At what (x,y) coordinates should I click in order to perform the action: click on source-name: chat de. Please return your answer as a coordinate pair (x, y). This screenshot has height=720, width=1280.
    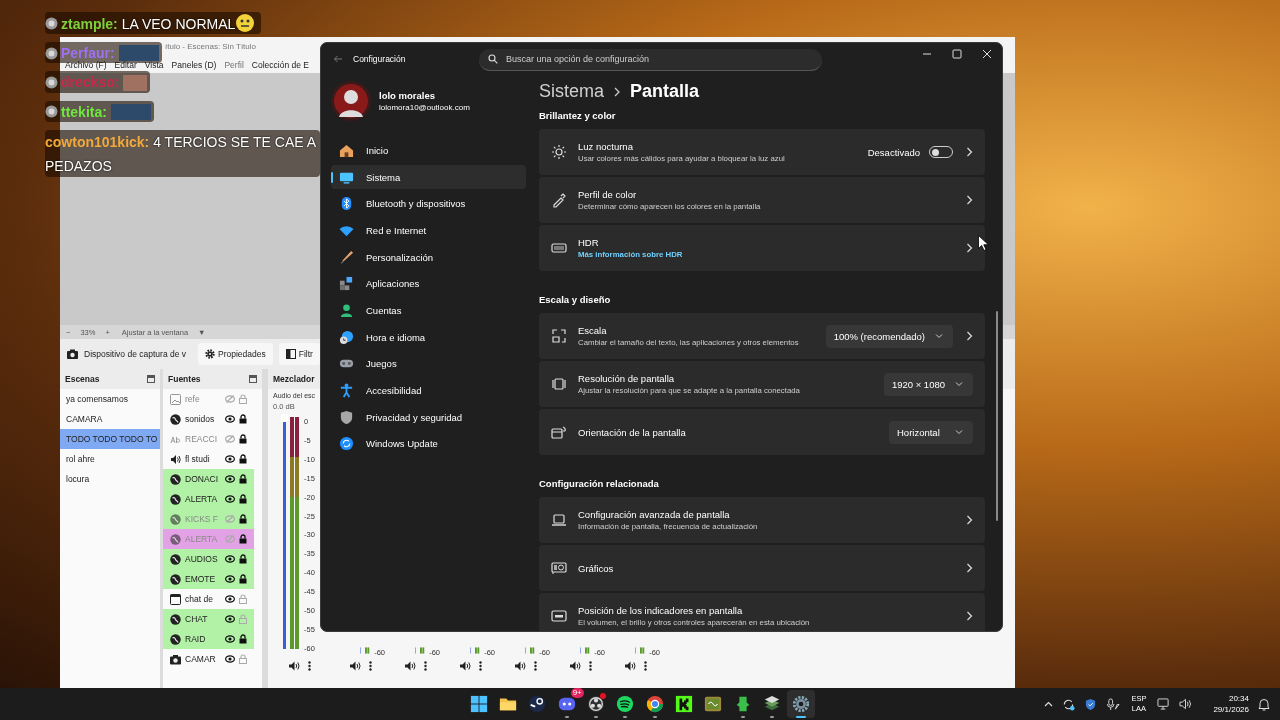
    Looking at the image, I should click on (203, 599).